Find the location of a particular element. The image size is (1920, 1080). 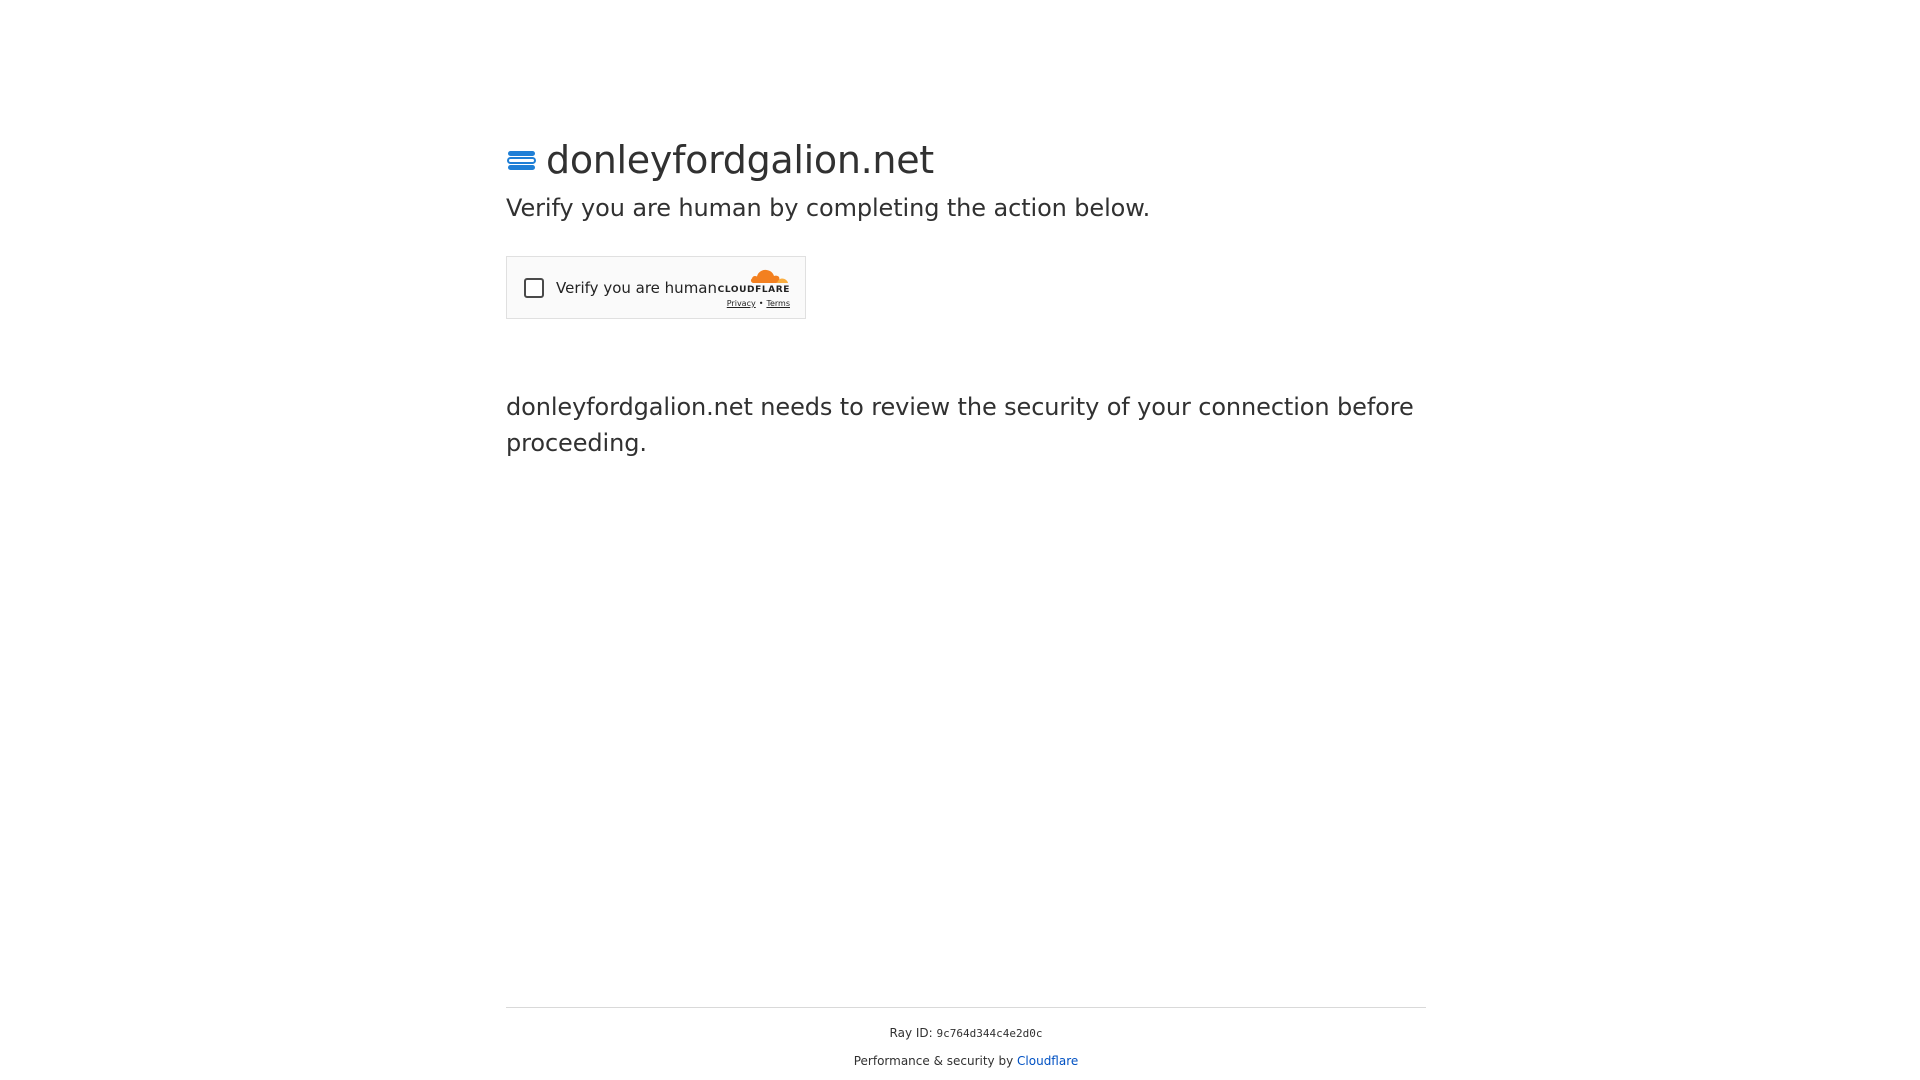

performance-label: Performance & security by is located at coordinates (933, 1061).